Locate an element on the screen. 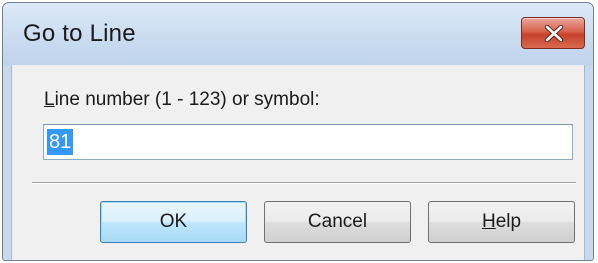 This screenshot has width=598, height=263. ok-button: OK is located at coordinates (173, 222).